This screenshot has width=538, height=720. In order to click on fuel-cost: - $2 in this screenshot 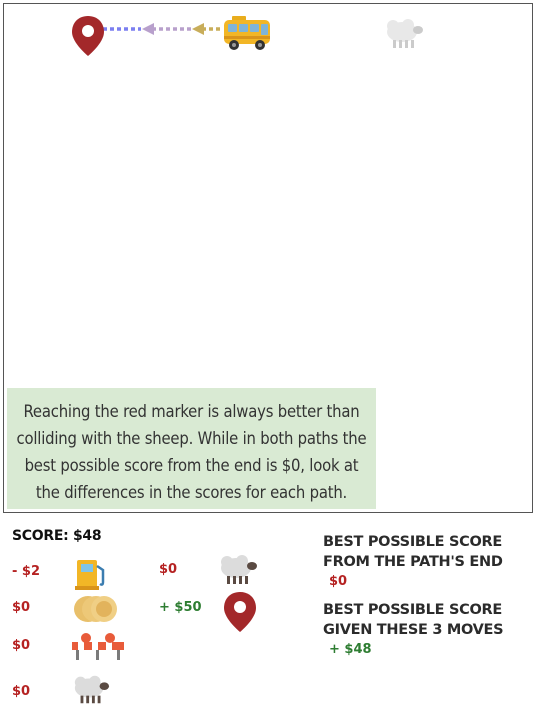, I will do `click(26, 571)`.